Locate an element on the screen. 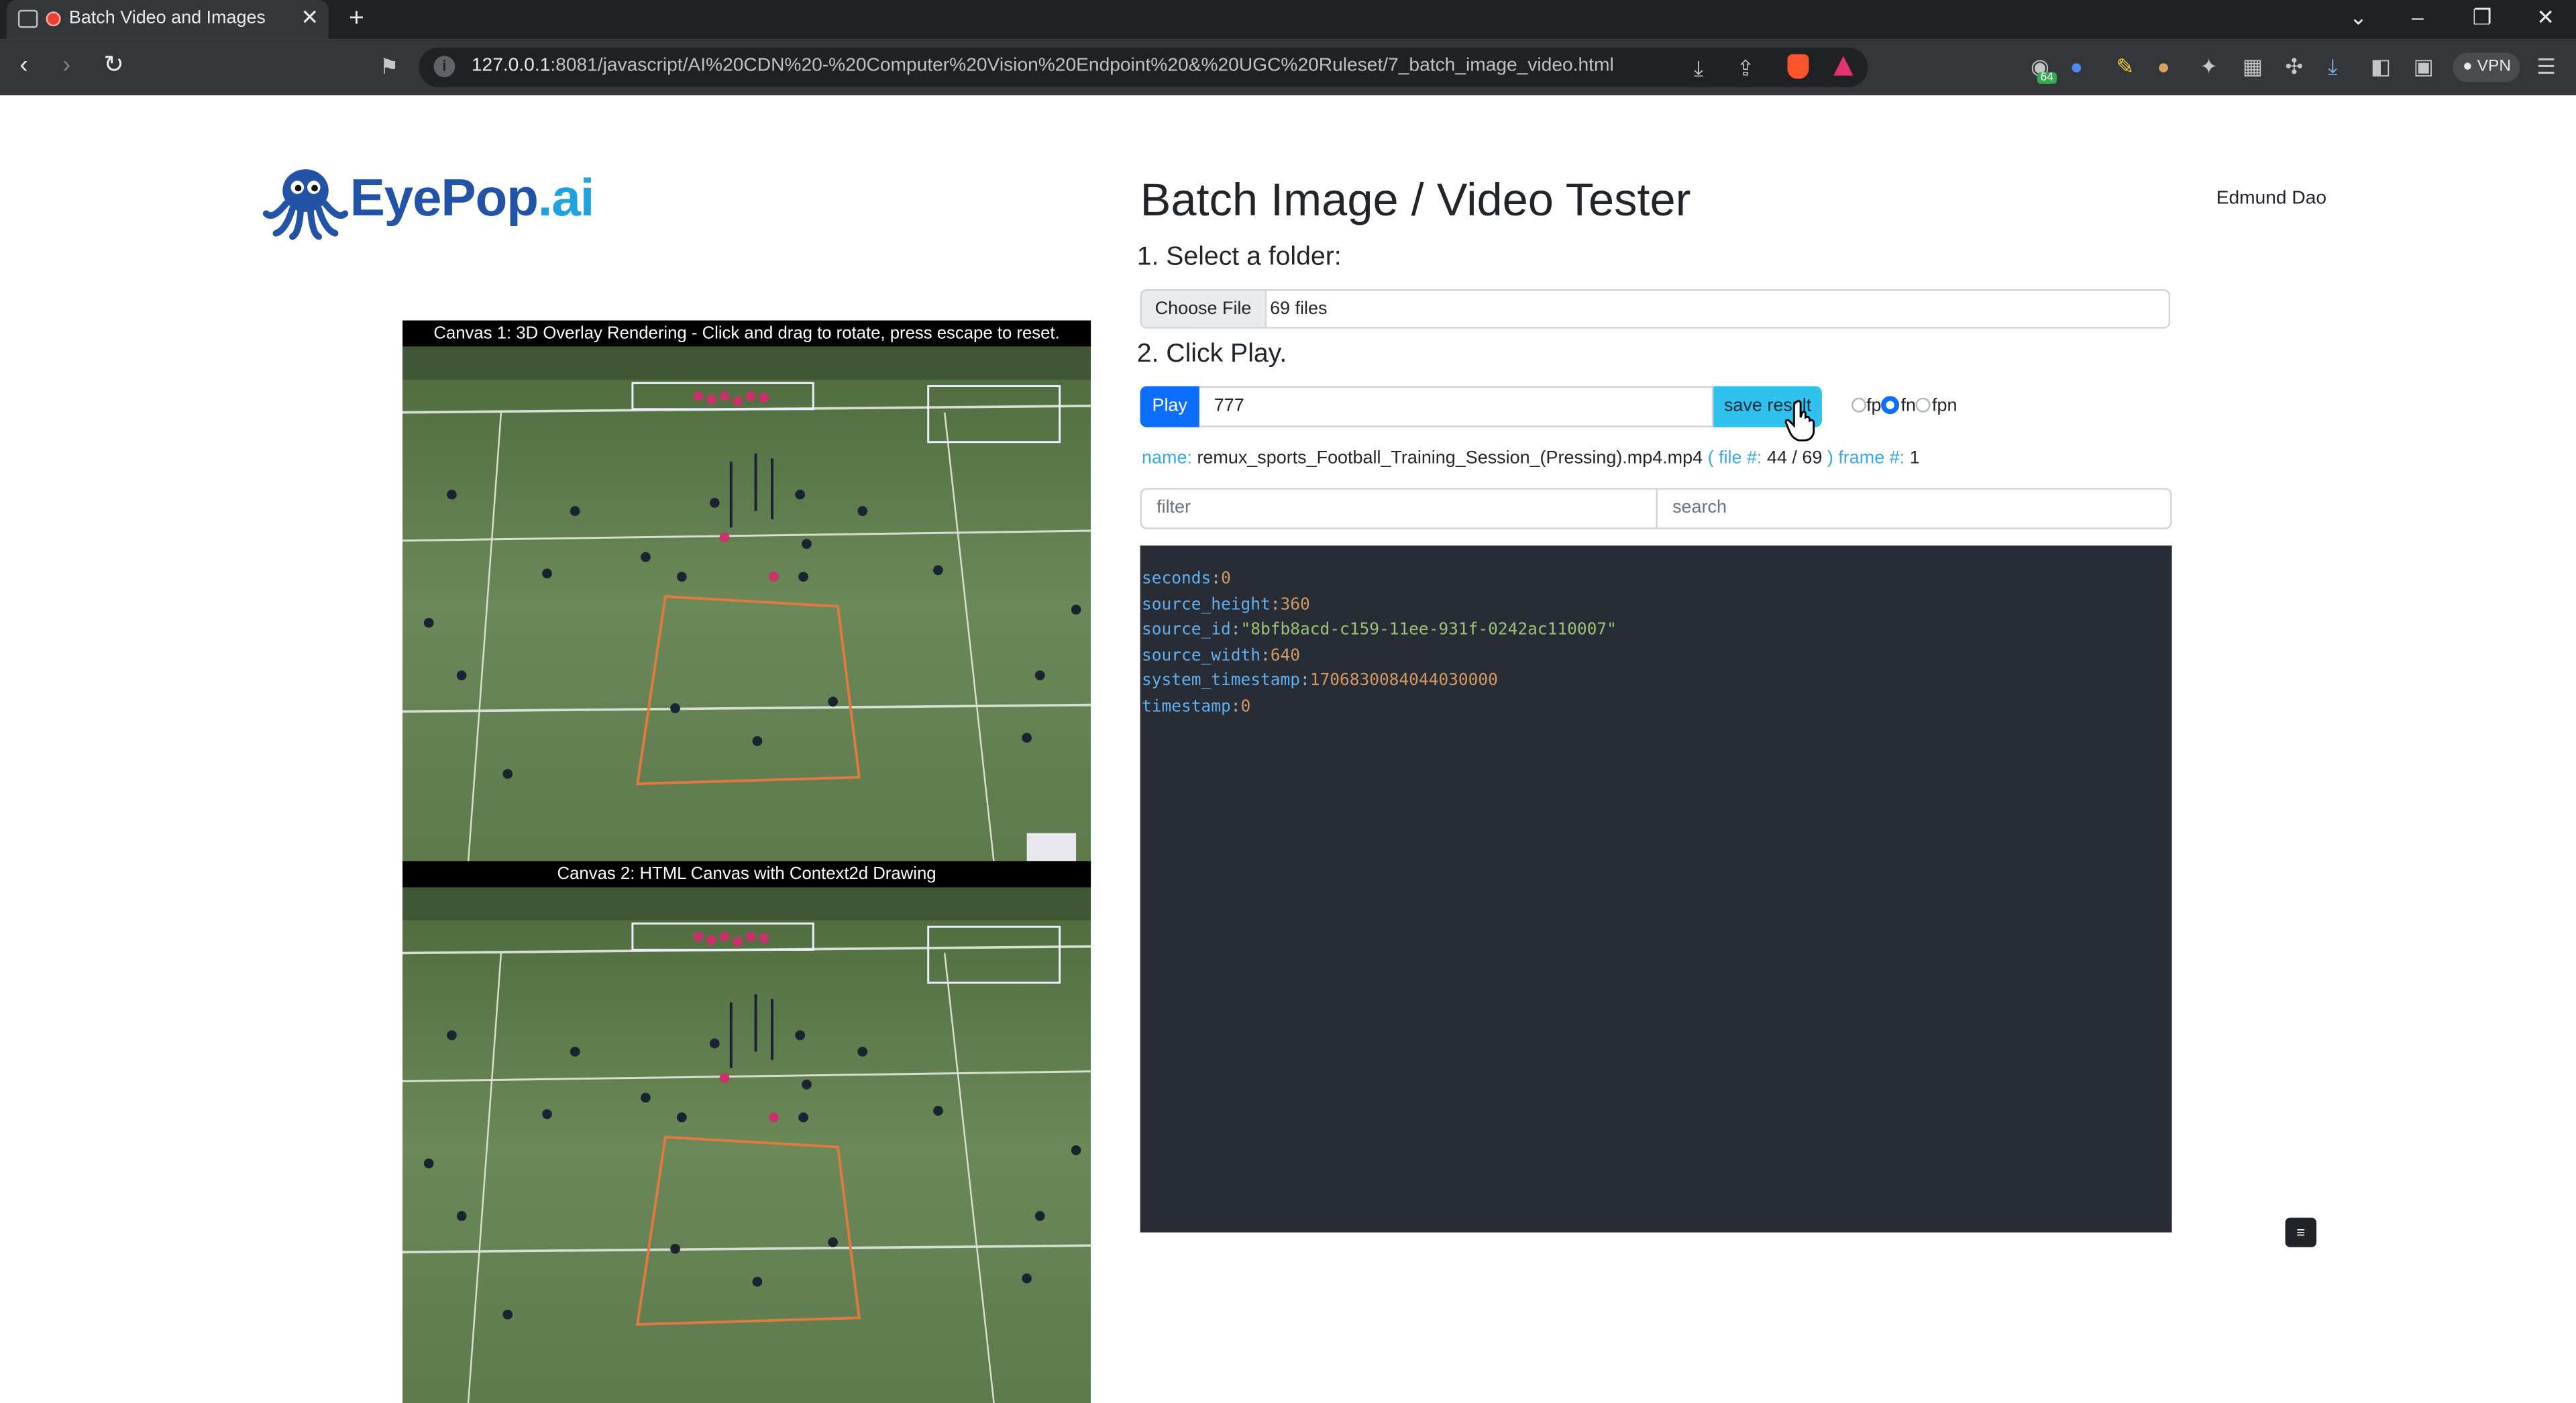 The height and width of the screenshot is (1403, 2576). page-title: Batch Image / Video Tester is located at coordinates (1415, 200).